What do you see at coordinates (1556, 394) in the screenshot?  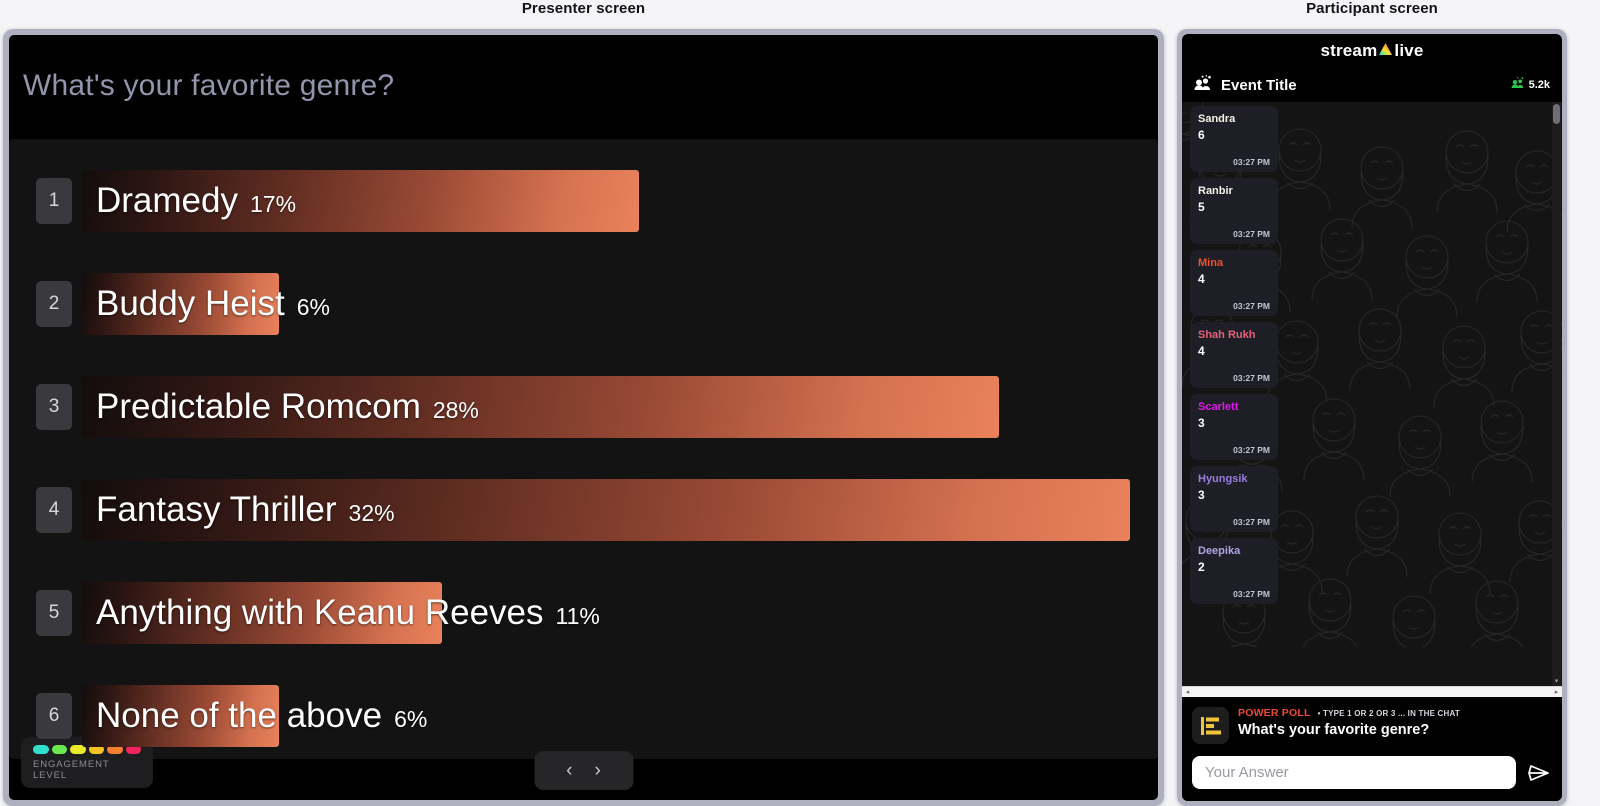 I see `stage-vertical-scrollbar: ▴ ▾` at bounding box center [1556, 394].